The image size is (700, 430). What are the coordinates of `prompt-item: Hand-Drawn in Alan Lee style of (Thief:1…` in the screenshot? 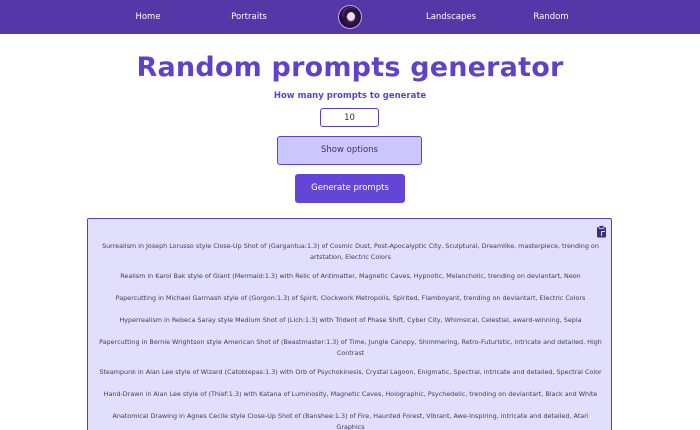 It's located at (350, 394).